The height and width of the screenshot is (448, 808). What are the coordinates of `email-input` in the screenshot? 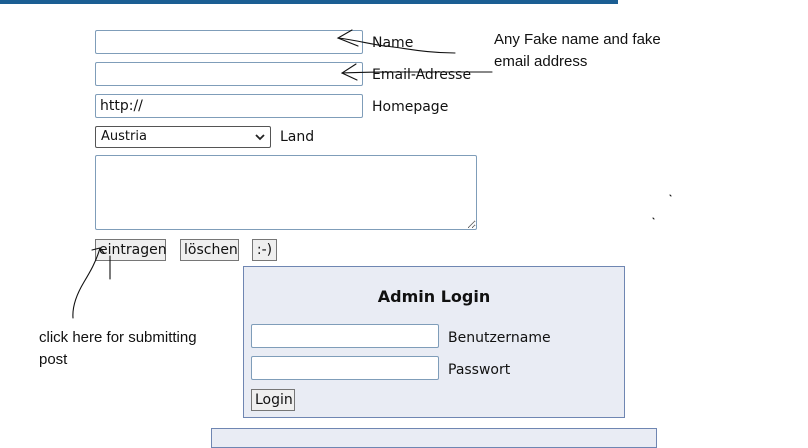 It's located at (229, 74).